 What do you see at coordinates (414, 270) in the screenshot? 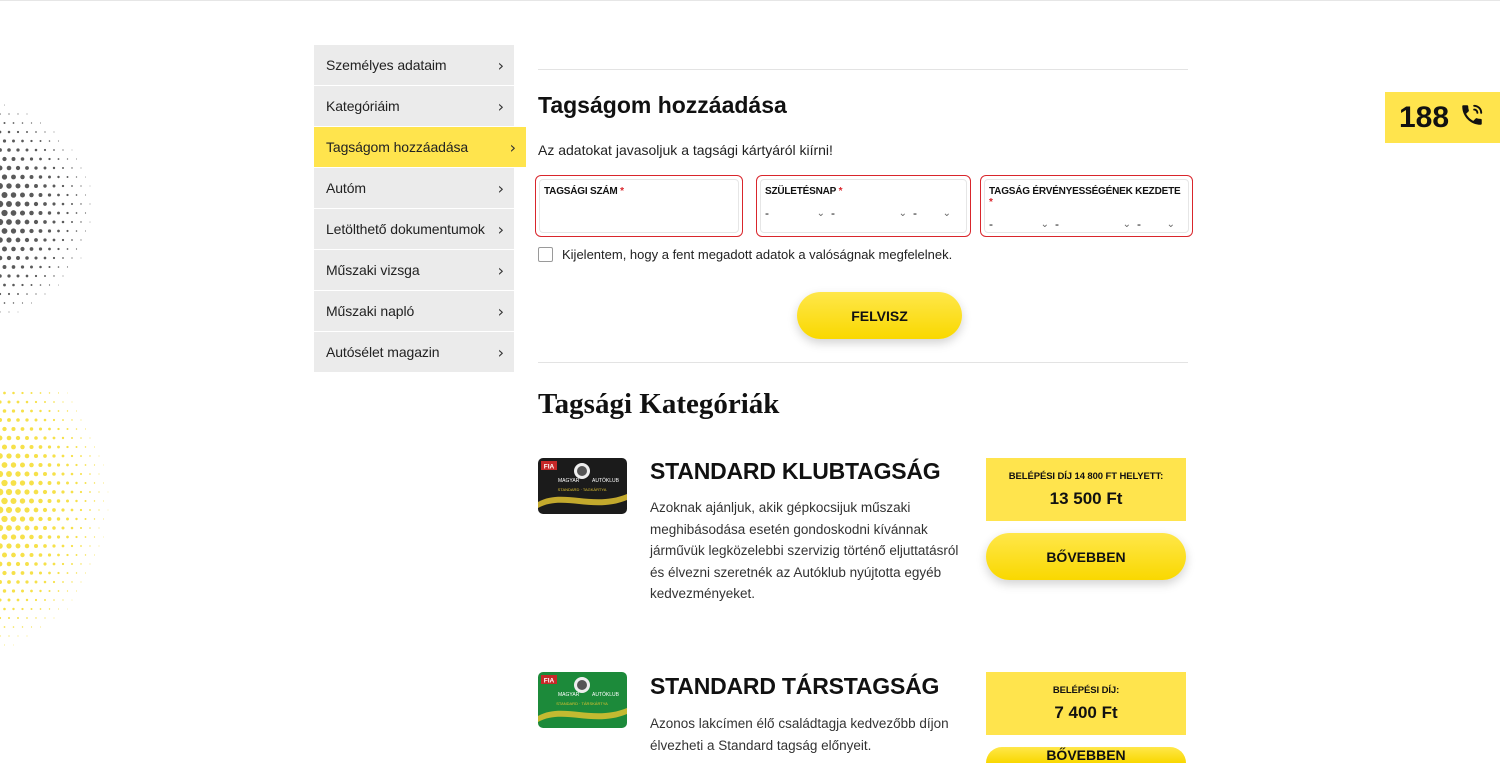
I see `sidebar-item-technical-inspection: Műszaki vizsga ›` at bounding box center [414, 270].